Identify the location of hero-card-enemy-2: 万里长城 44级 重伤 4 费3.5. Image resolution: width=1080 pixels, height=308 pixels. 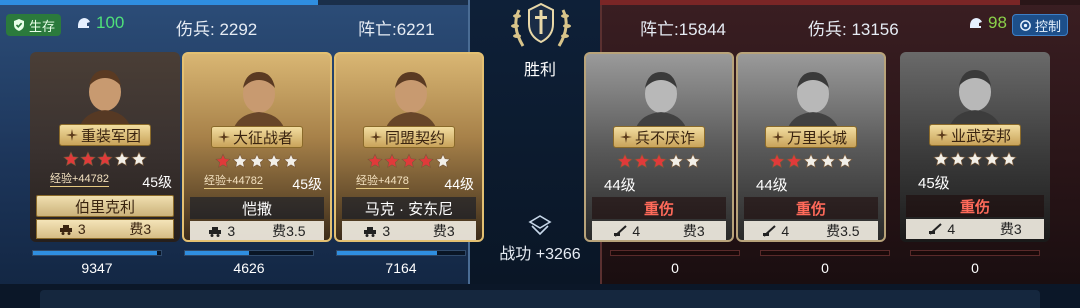
(811, 147).